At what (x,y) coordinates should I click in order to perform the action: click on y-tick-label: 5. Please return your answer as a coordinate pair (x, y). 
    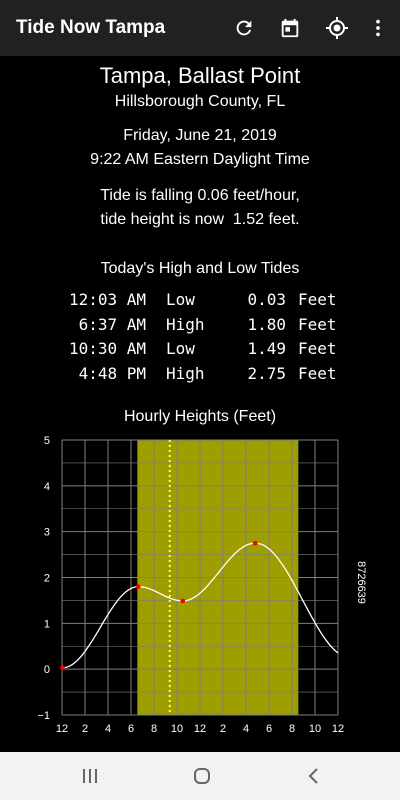
    Looking at the image, I should click on (47, 441).